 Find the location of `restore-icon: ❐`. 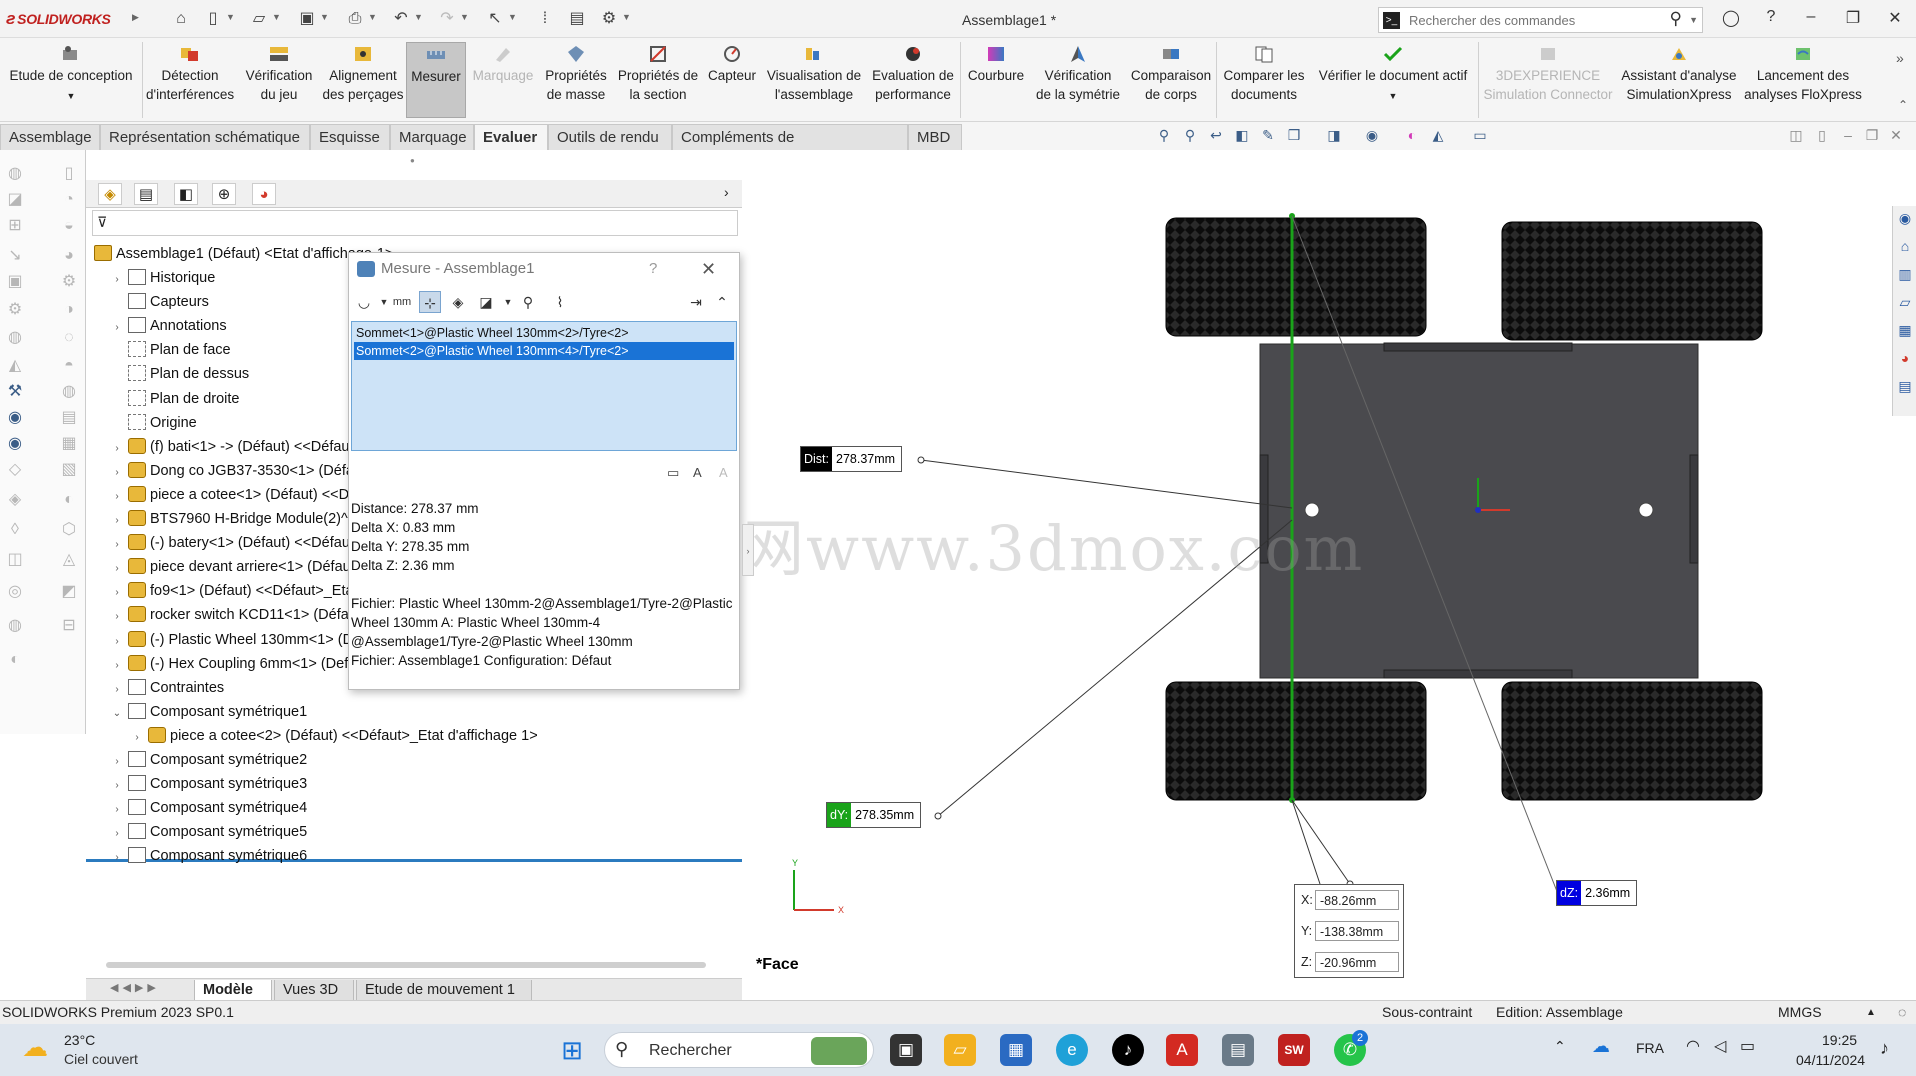

restore-icon: ❐ is located at coordinates (1853, 18).